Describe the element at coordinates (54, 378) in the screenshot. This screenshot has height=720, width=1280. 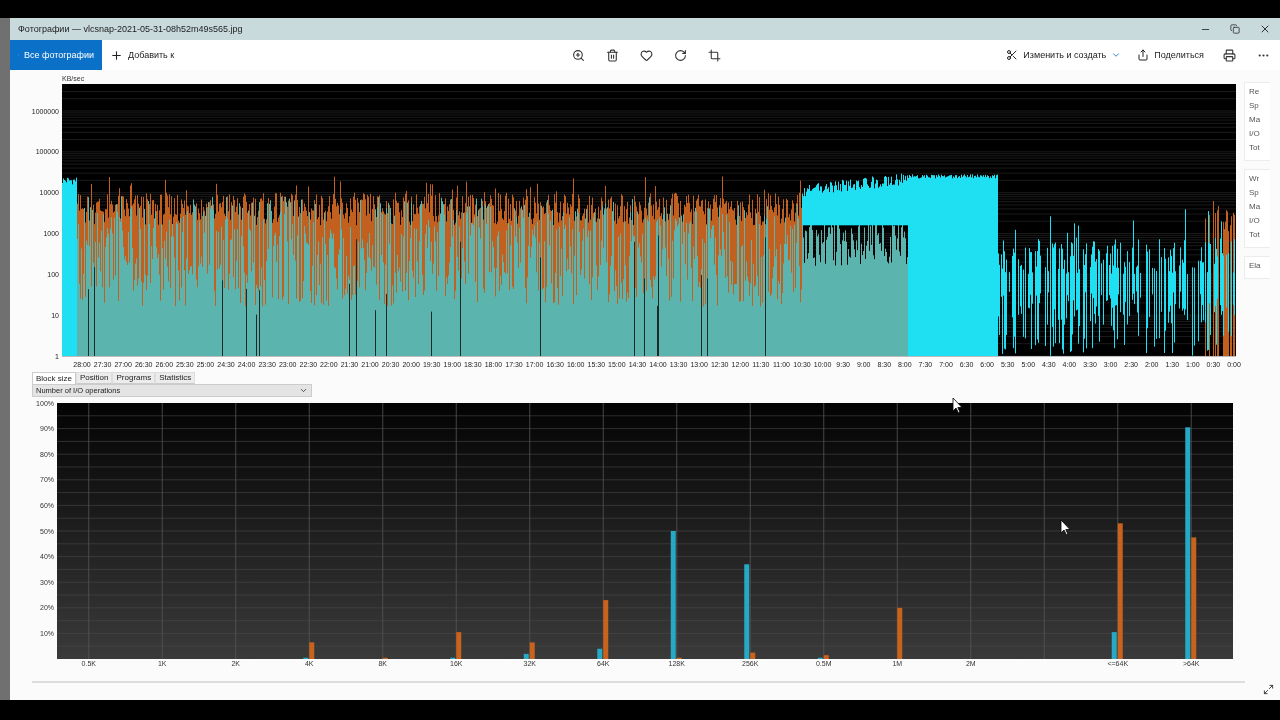
I see `tab: Block size` at that location.